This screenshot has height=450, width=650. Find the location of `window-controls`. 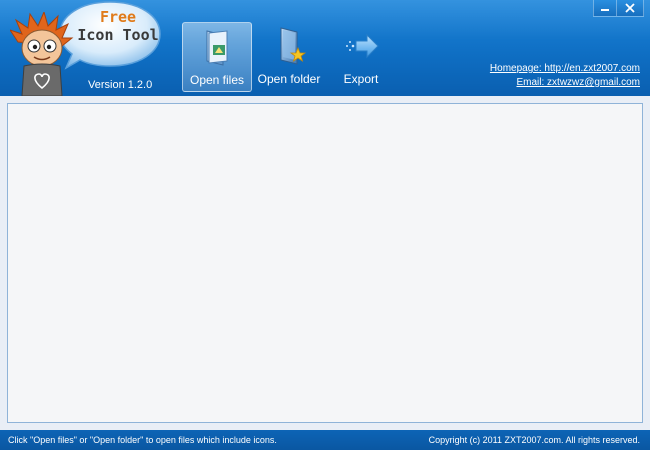

window-controls is located at coordinates (618, 8).